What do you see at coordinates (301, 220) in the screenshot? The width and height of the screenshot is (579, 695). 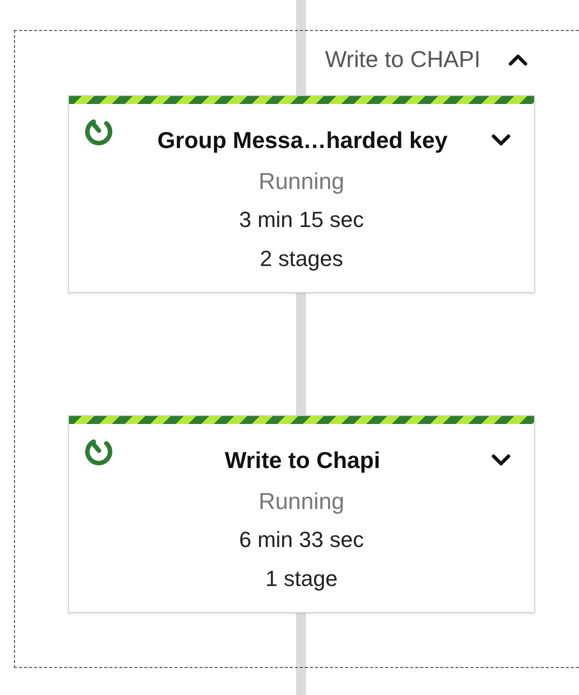 I see `duration-text: 3 min 15 sec` at bounding box center [301, 220].